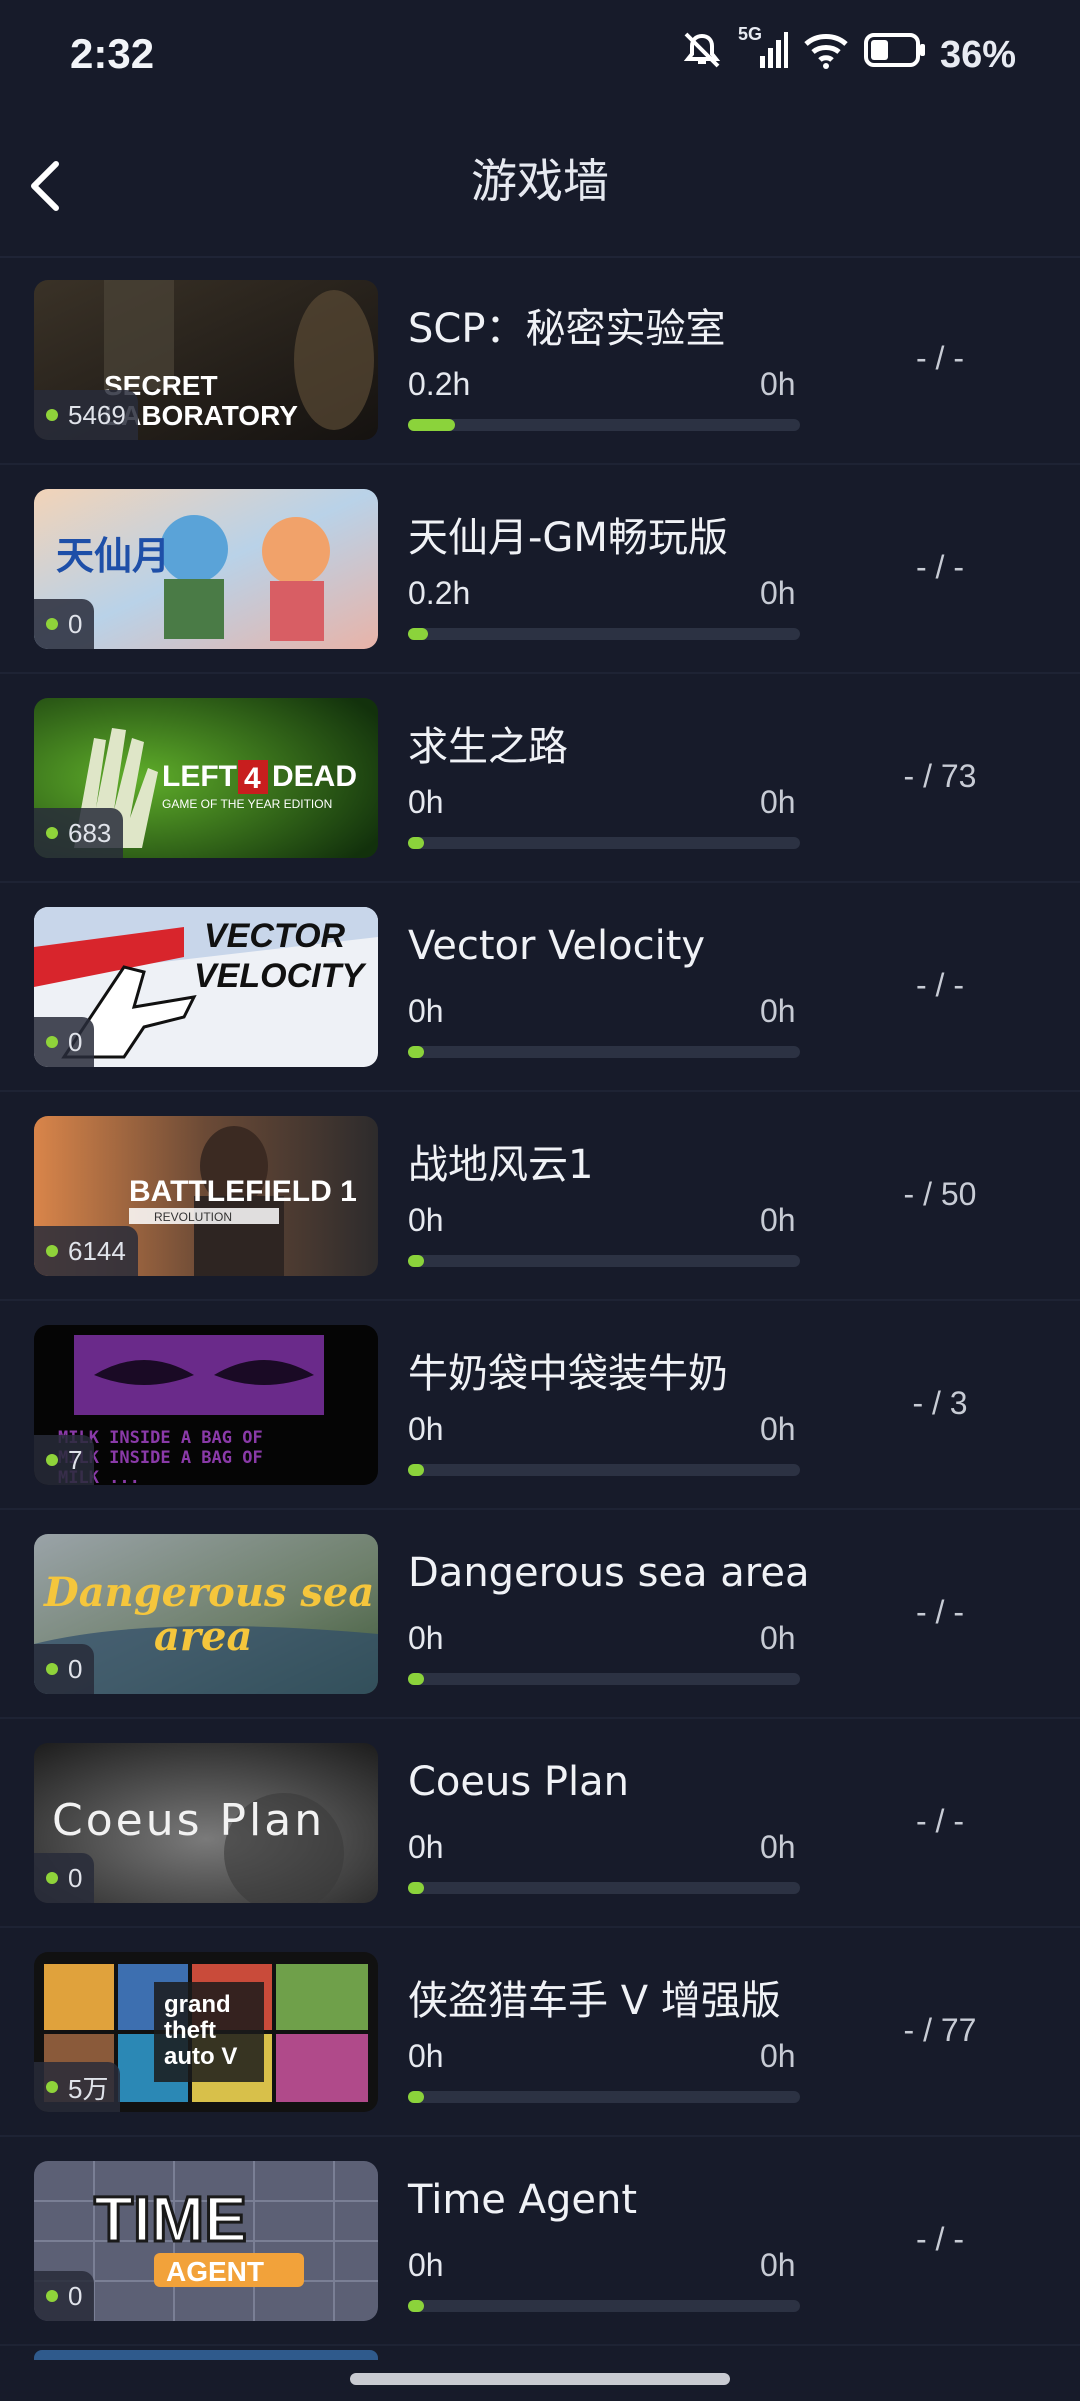  I want to click on svg-text: REVOLUTION, so click(193, 1217).